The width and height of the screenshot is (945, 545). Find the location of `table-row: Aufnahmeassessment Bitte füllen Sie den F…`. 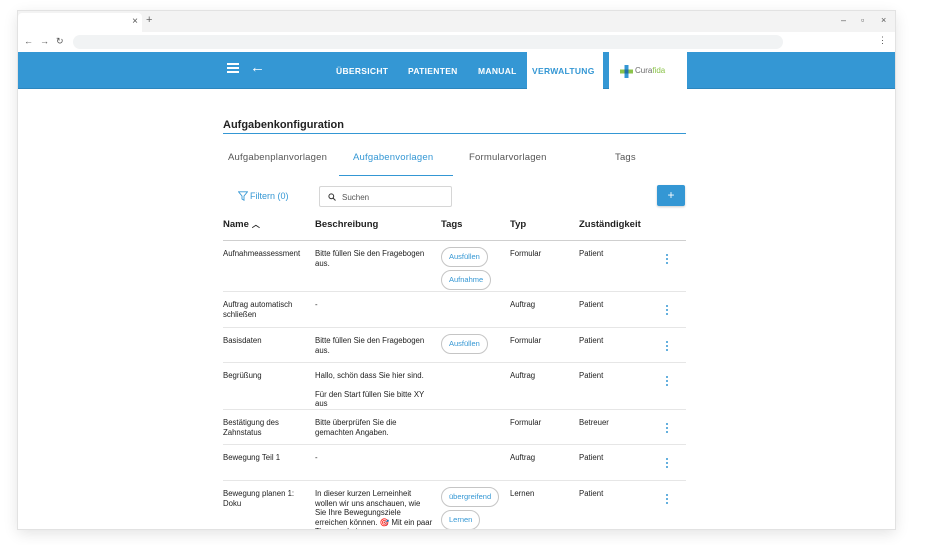

table-row: Aufnahmeassessment Bitte füllen Sie den F… is located at coordinates (454, 266).